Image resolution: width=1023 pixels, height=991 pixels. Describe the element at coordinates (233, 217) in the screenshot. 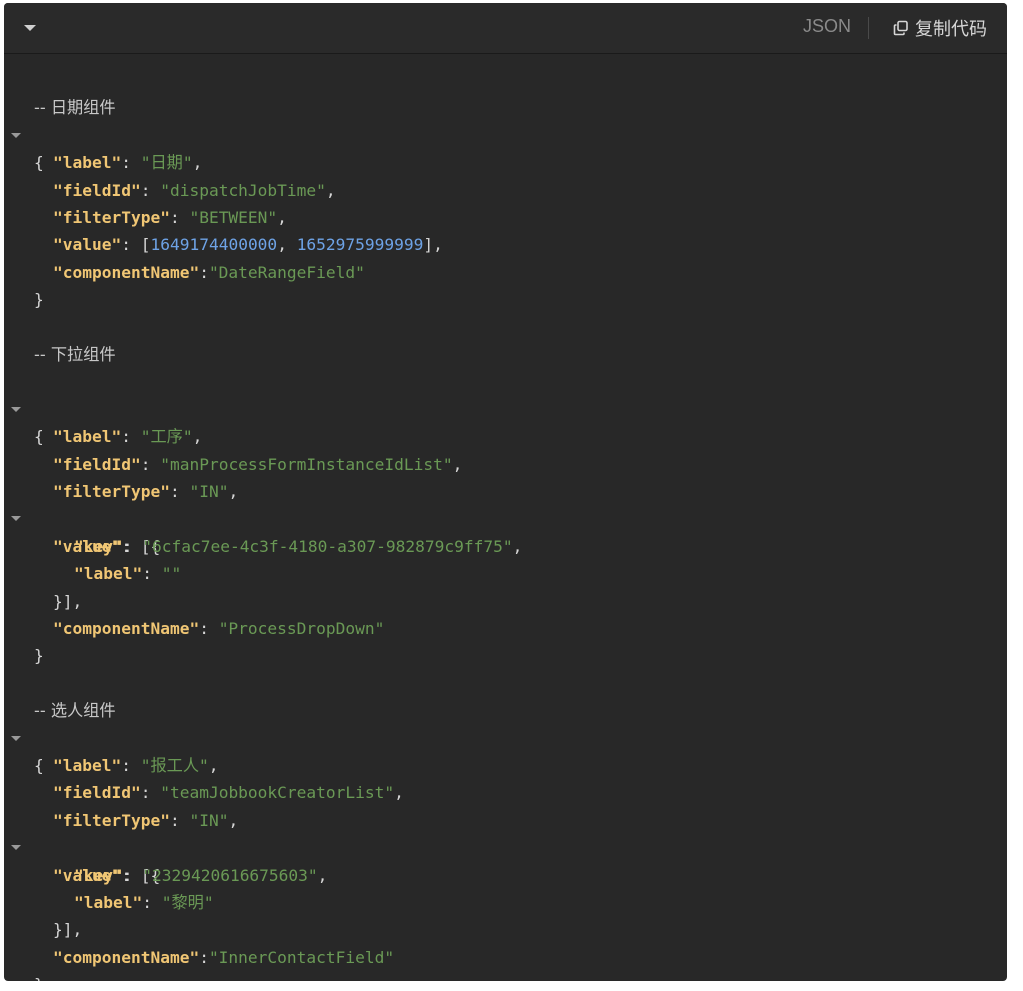

I see `json-string-value: "BETWEEN"` at that location.